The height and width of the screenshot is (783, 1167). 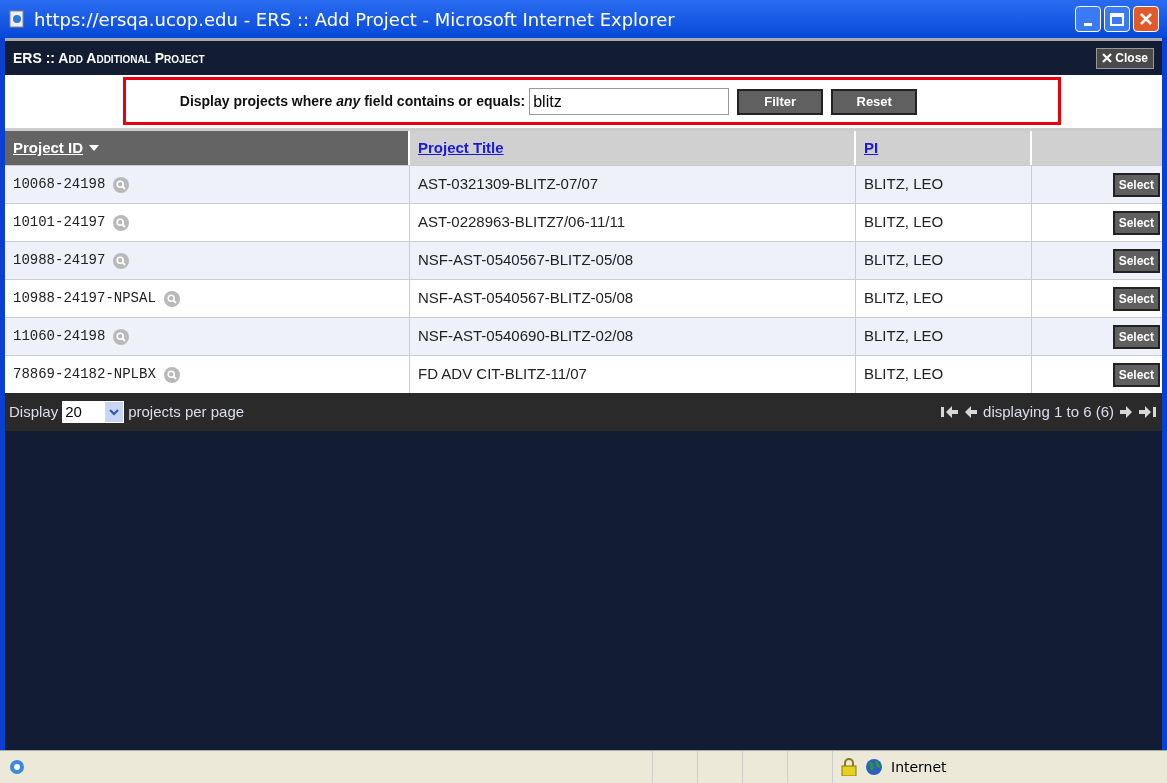 What do you see at coordinates (1048, 411) in the screenshot?
I see `paging-info: displaying 1 to 6 (6)` at bounding box center [1048, 411].